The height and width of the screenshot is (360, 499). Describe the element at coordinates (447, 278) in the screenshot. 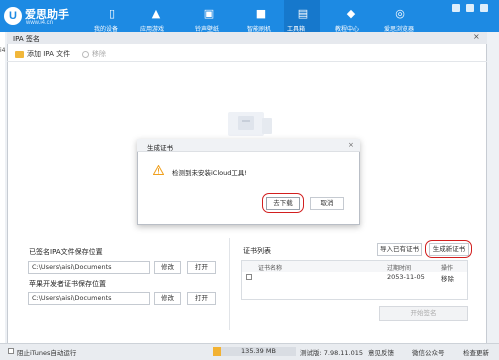

I see `cert-remove-link: 移除` at that location.